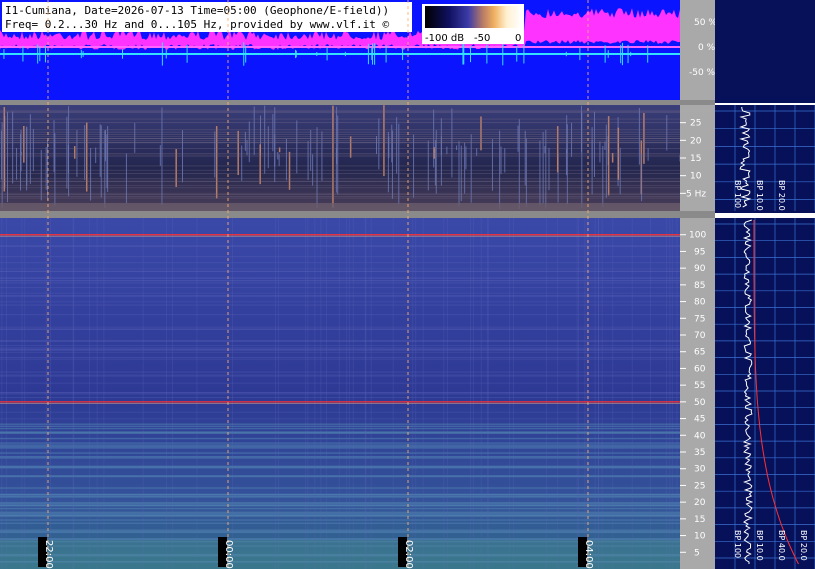 This screenshot has width=815, height=569. What do you see at coordinates (699, 453) in the screenshot?
I see `high-tick-label: 35` at bounding box center [699, 453].